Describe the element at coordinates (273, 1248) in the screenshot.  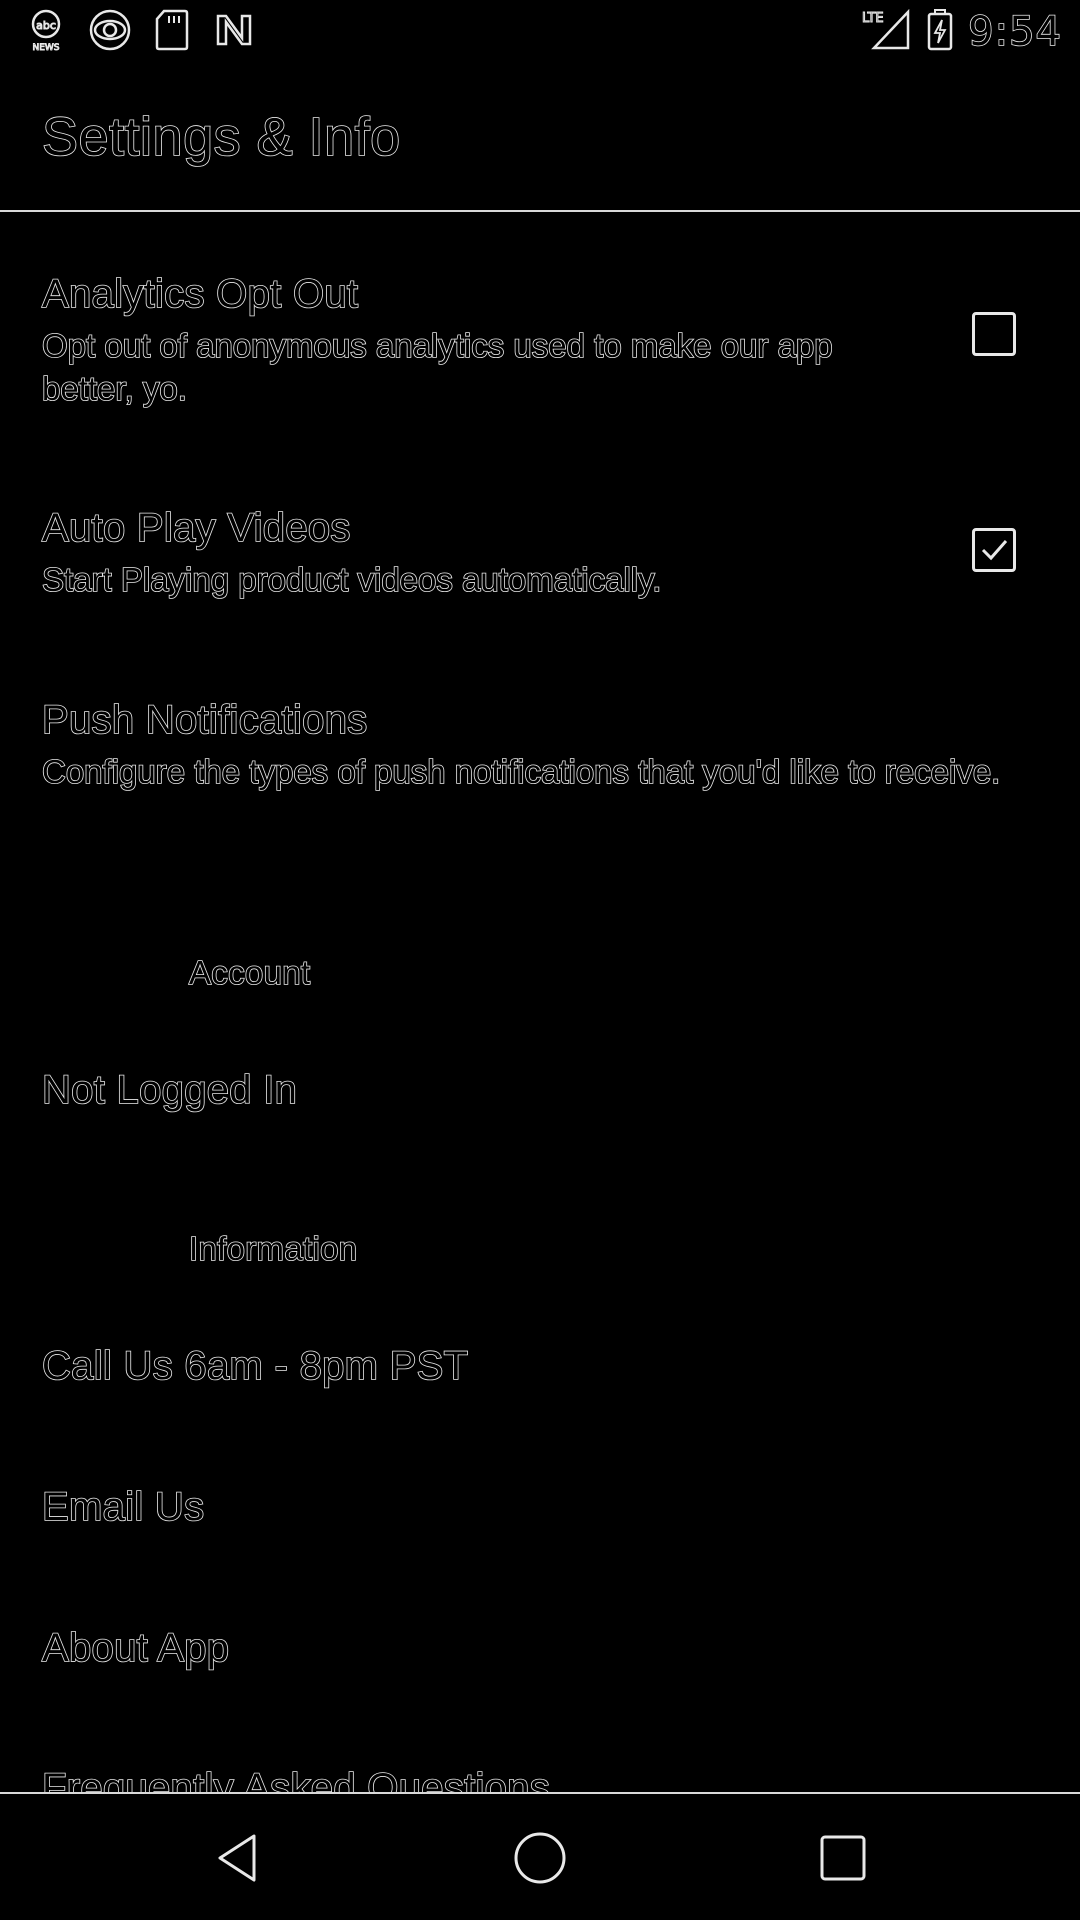
I see `category-information: Information` at that location.